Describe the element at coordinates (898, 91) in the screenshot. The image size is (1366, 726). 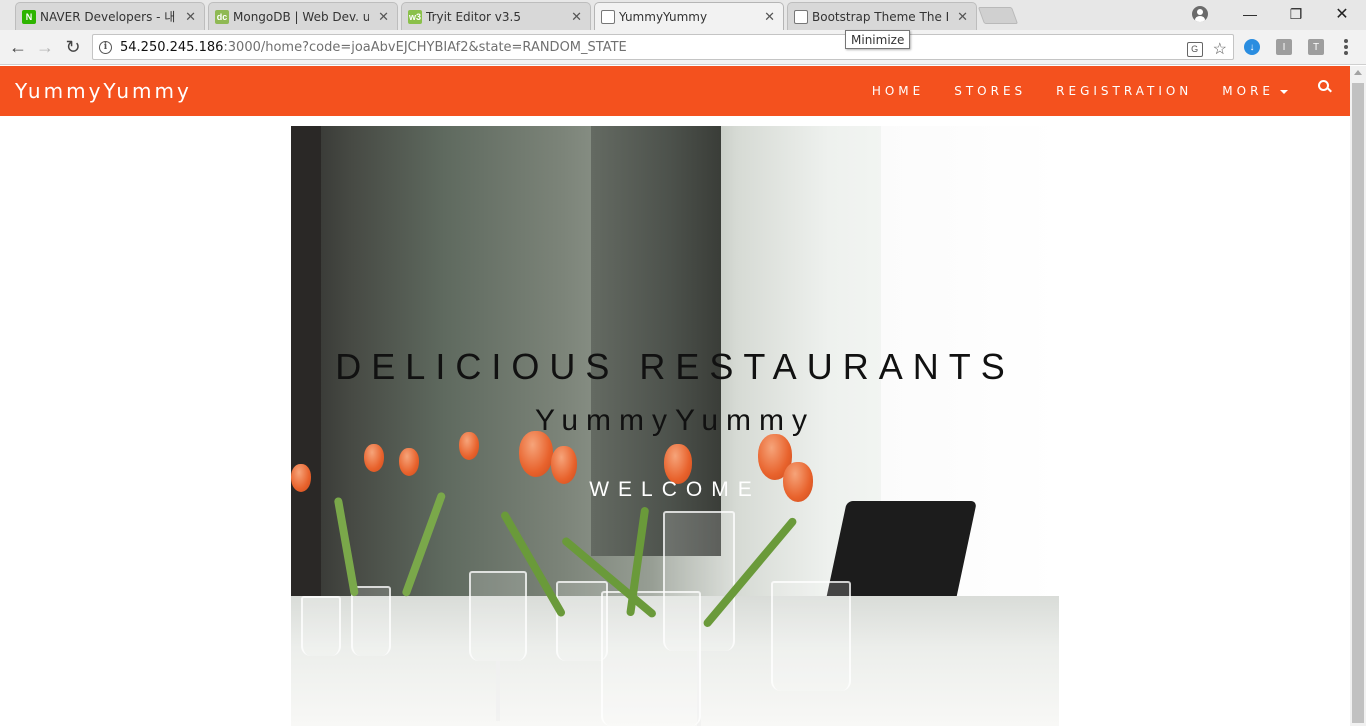
I see `nav-home-link: HOME` at that location.